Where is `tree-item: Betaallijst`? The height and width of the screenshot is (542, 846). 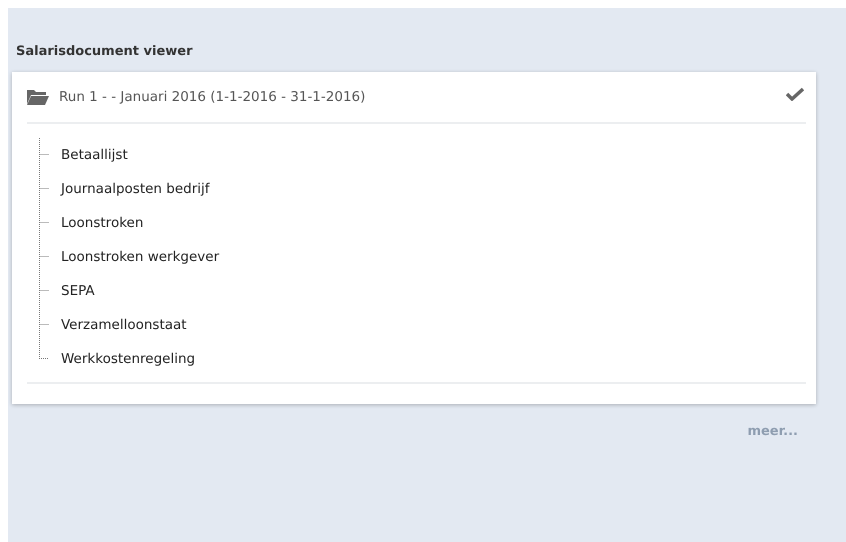 tree-item: Betaallijst is located at coordinates (94, 155).